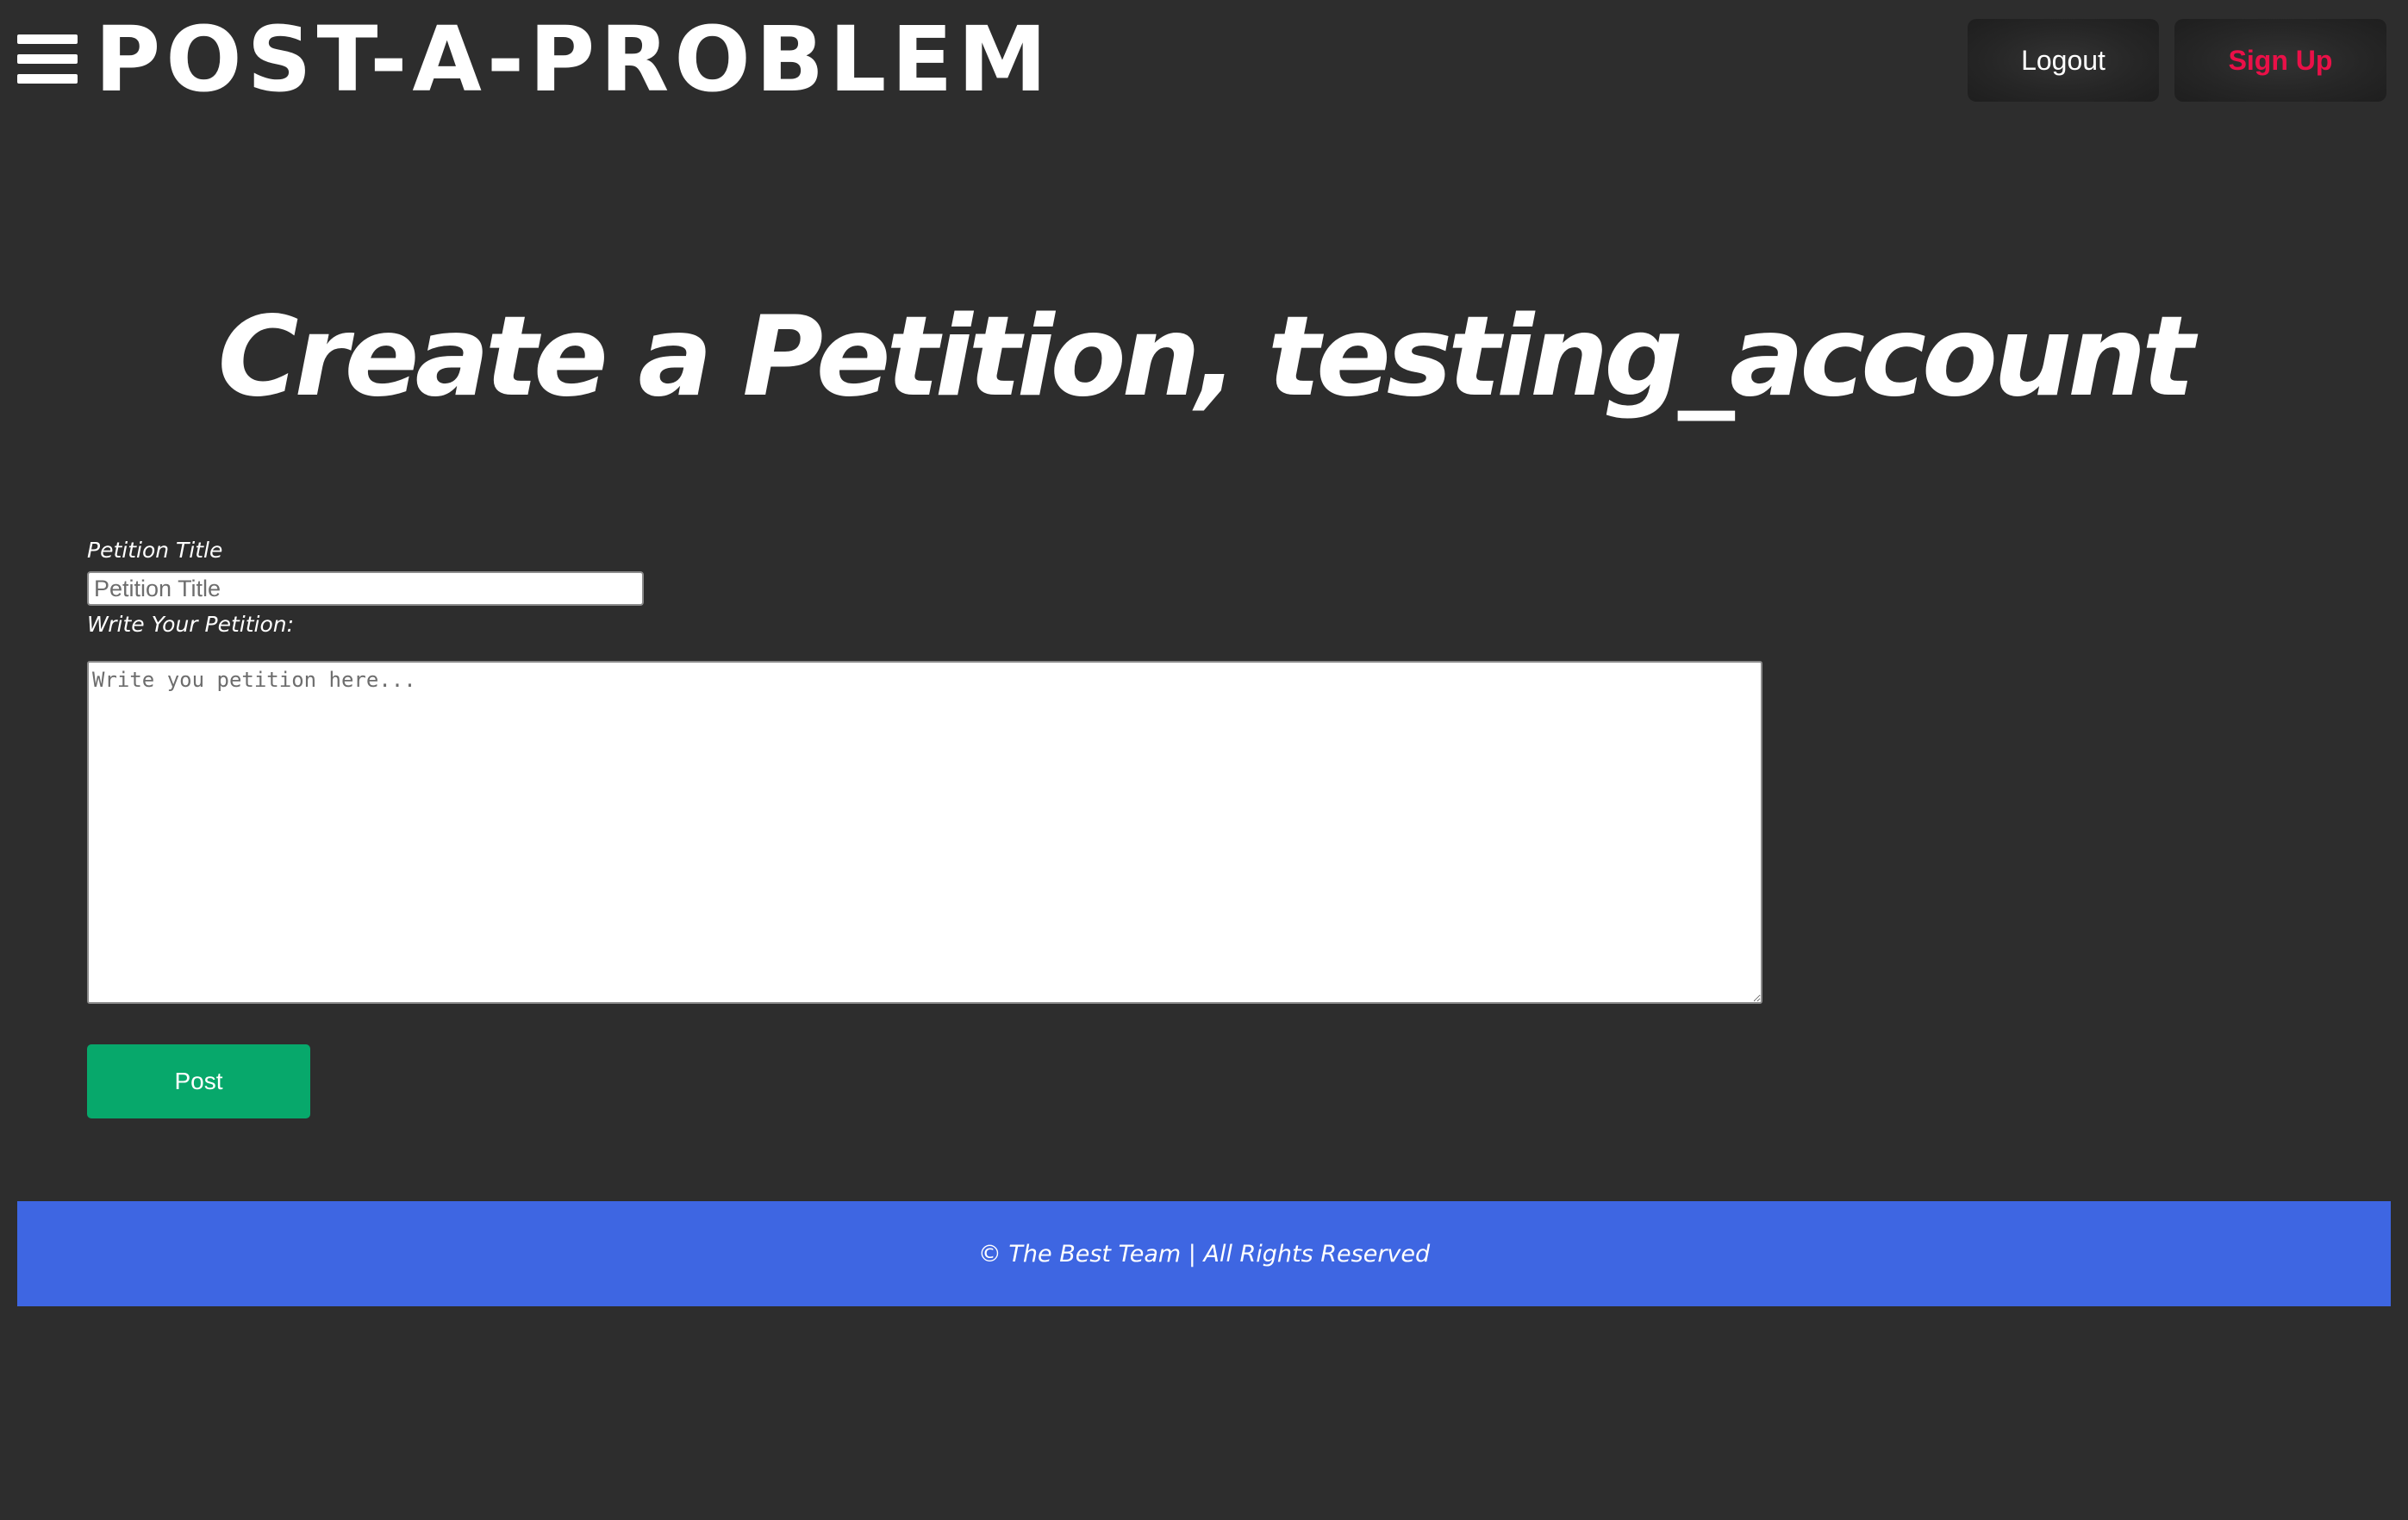 This screenshot has width=2408, height=1520. I want to click on post-button: Post, so click(198, 1081).